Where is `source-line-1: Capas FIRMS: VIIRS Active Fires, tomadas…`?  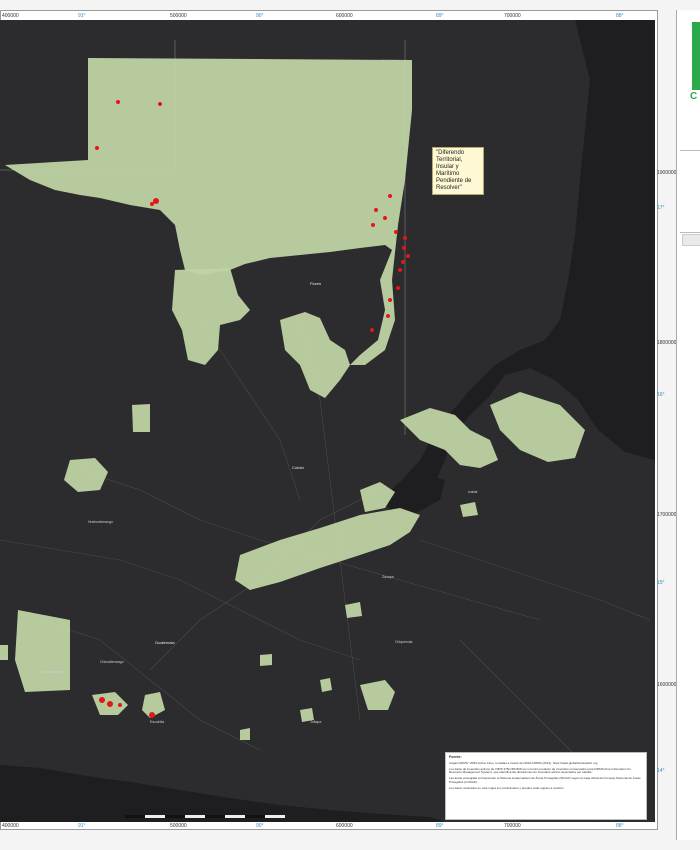 source-line-1: Capas FIRMS: VIIRS Active Fires, tomadas… is located at coordinates (523, 762).